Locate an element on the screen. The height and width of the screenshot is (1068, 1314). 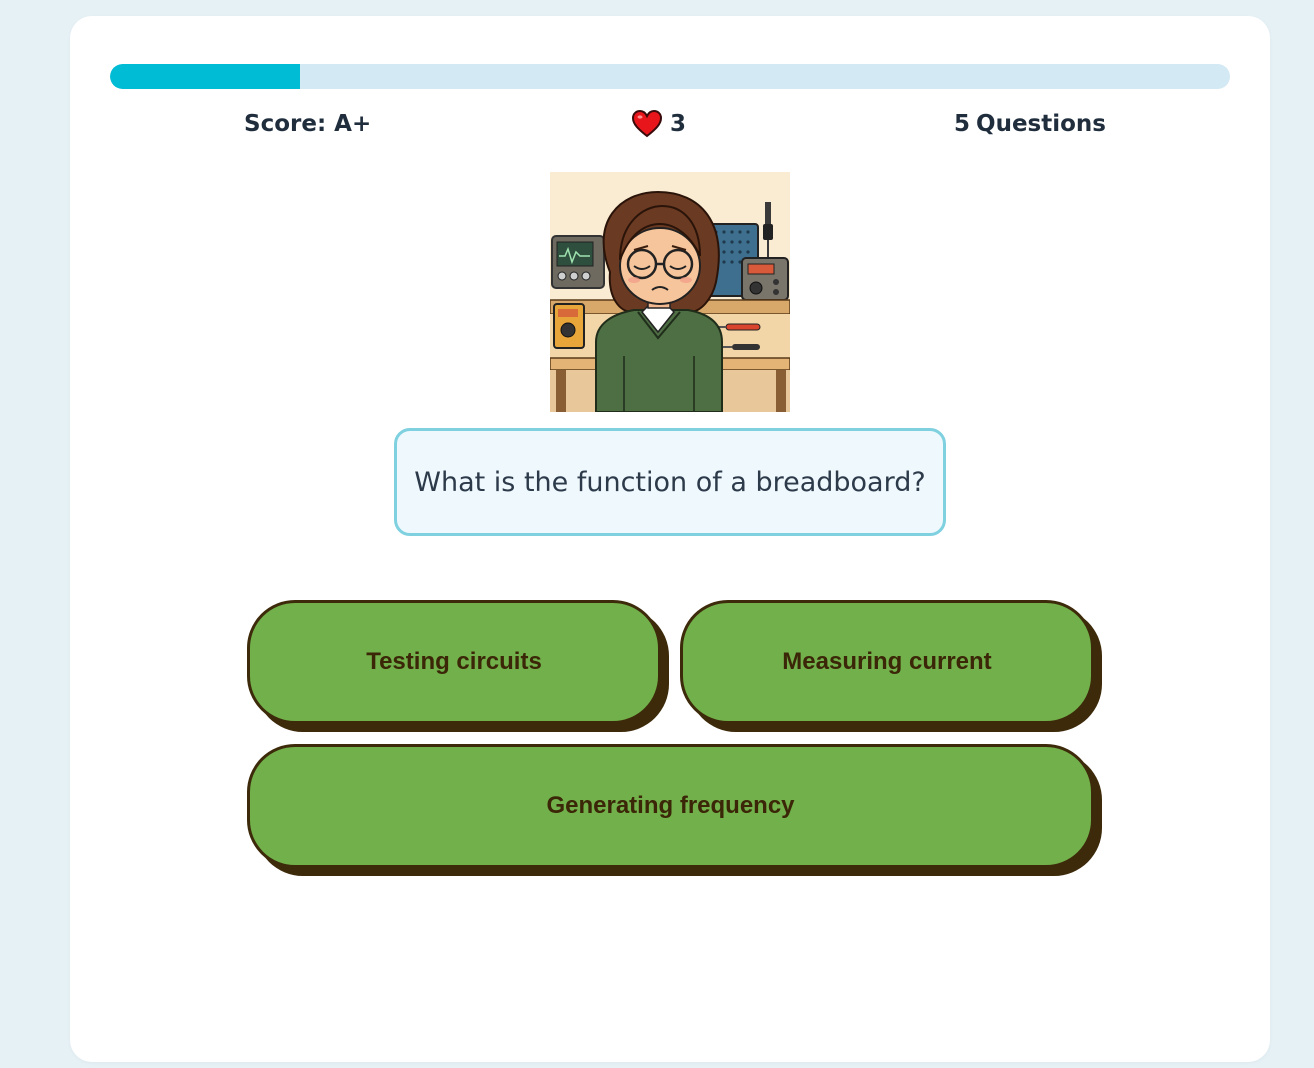
character-portrait is located at coordinates (670, 292).